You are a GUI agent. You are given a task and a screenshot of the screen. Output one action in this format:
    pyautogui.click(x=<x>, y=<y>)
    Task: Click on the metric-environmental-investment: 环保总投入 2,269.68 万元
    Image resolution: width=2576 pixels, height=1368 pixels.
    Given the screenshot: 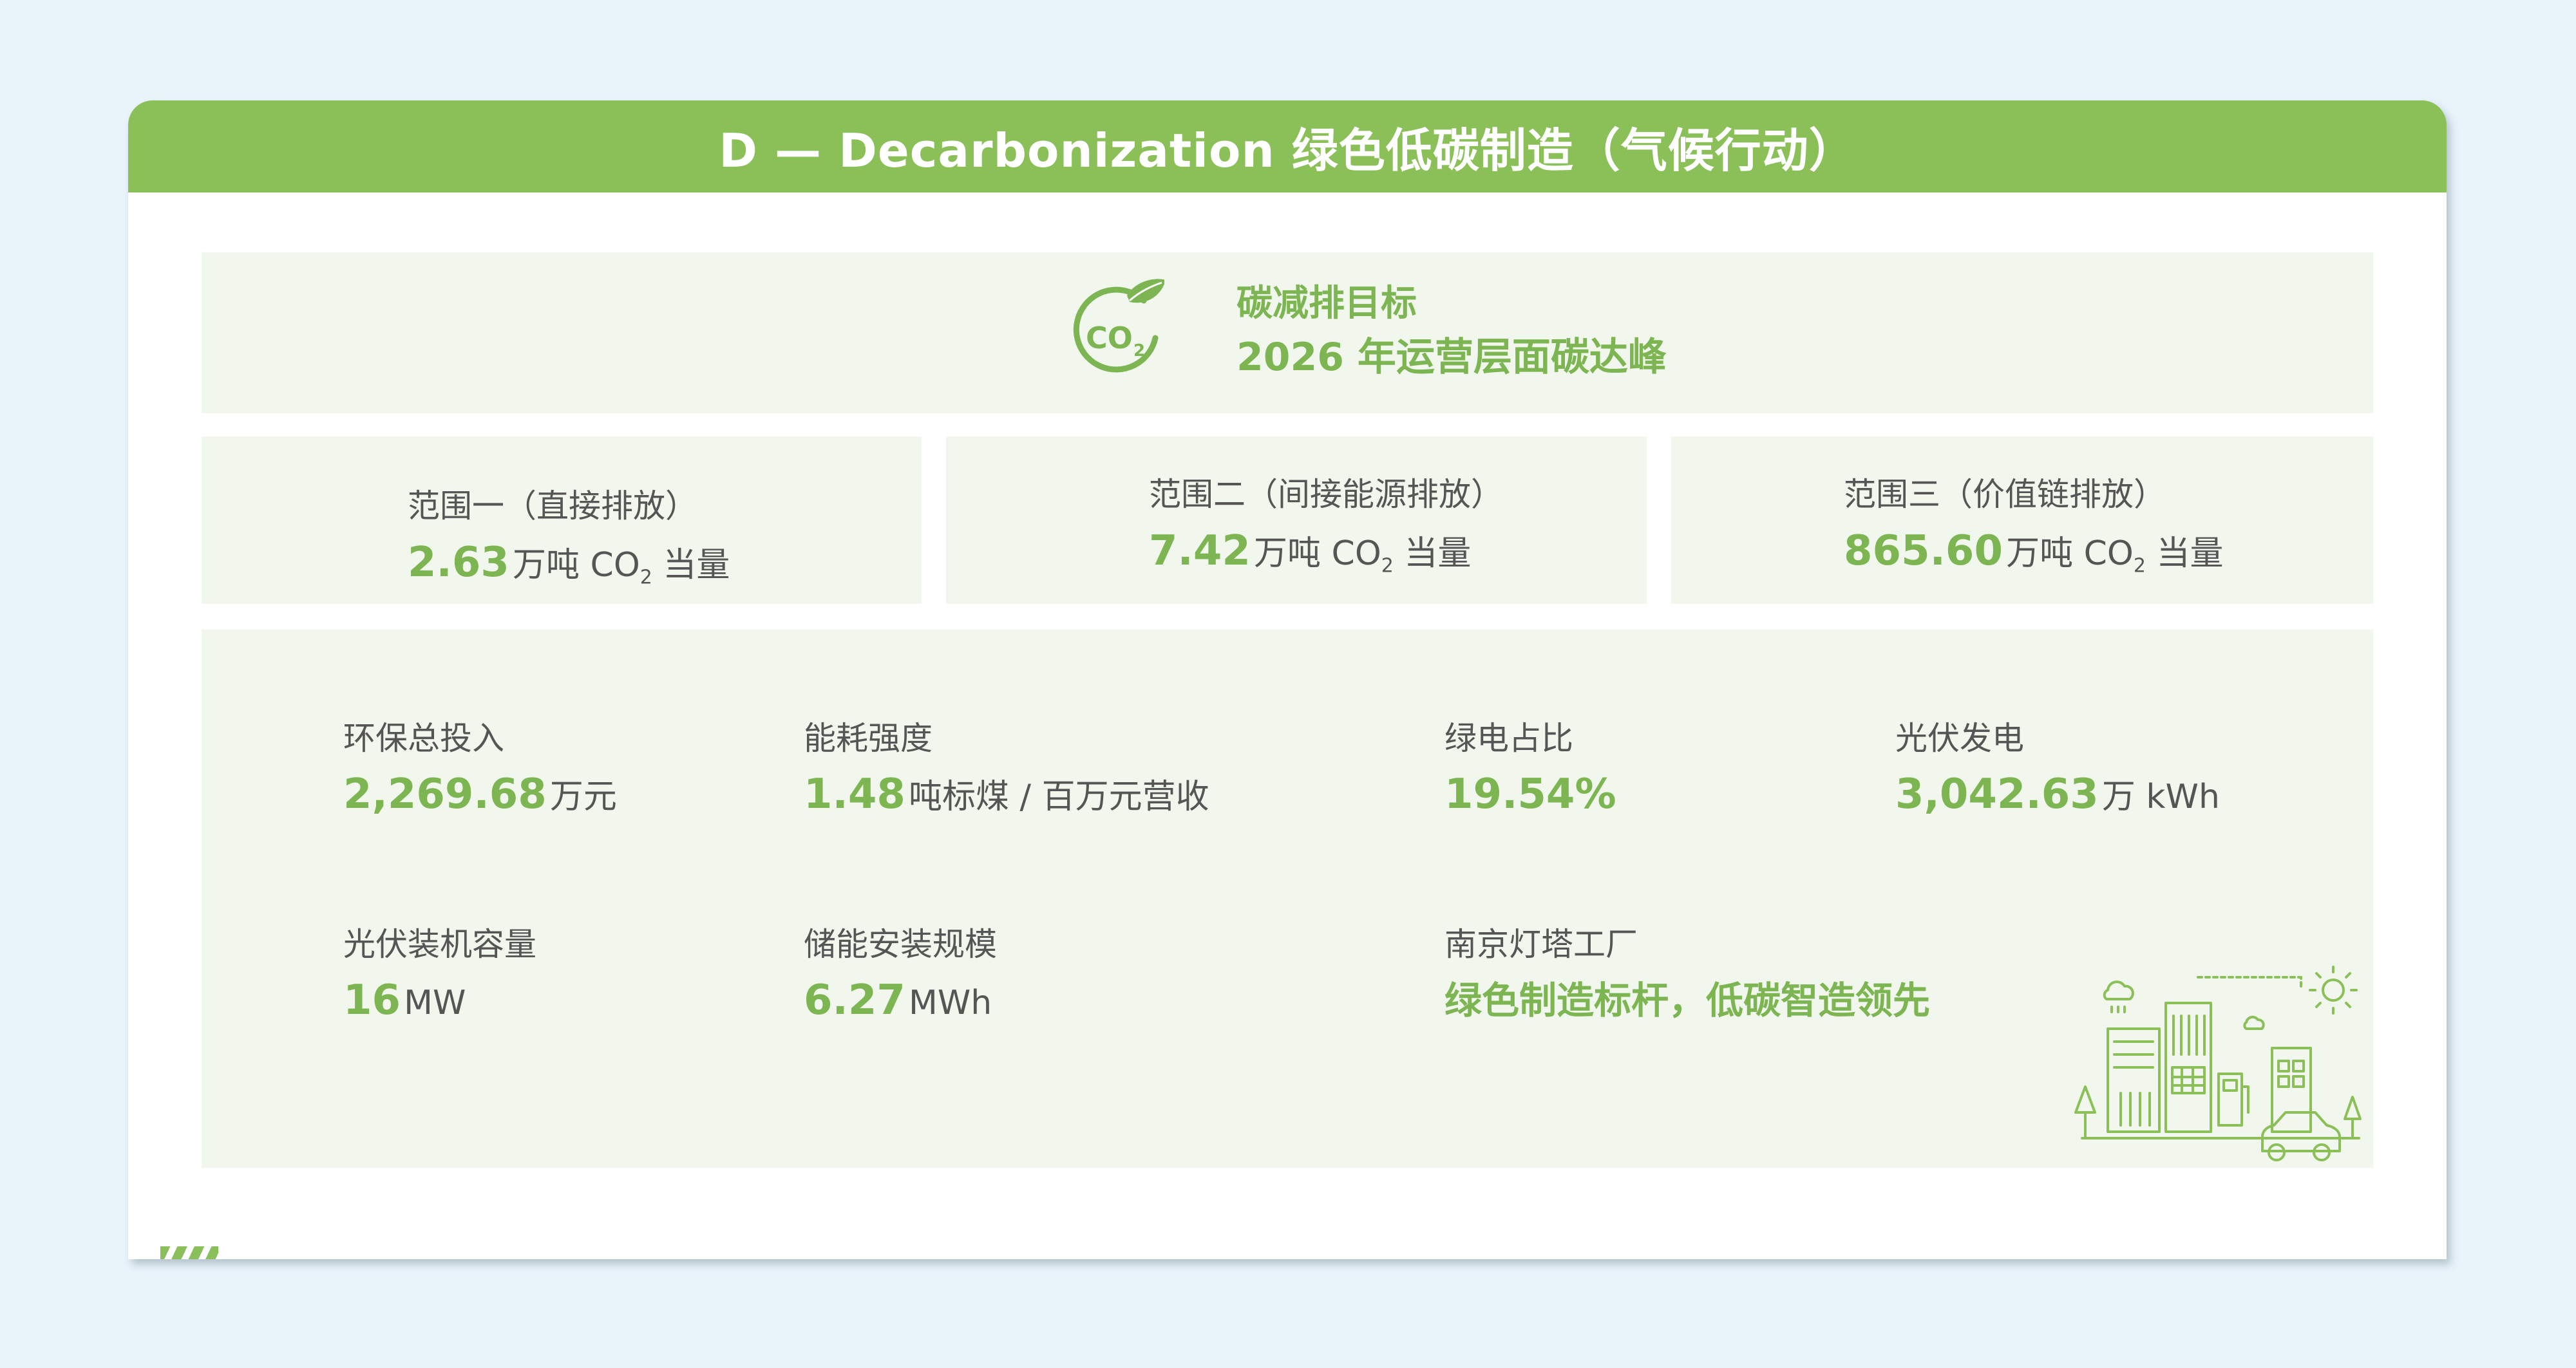 What is the action you would take?
    pyautogui.click(x=480, y=769)
    